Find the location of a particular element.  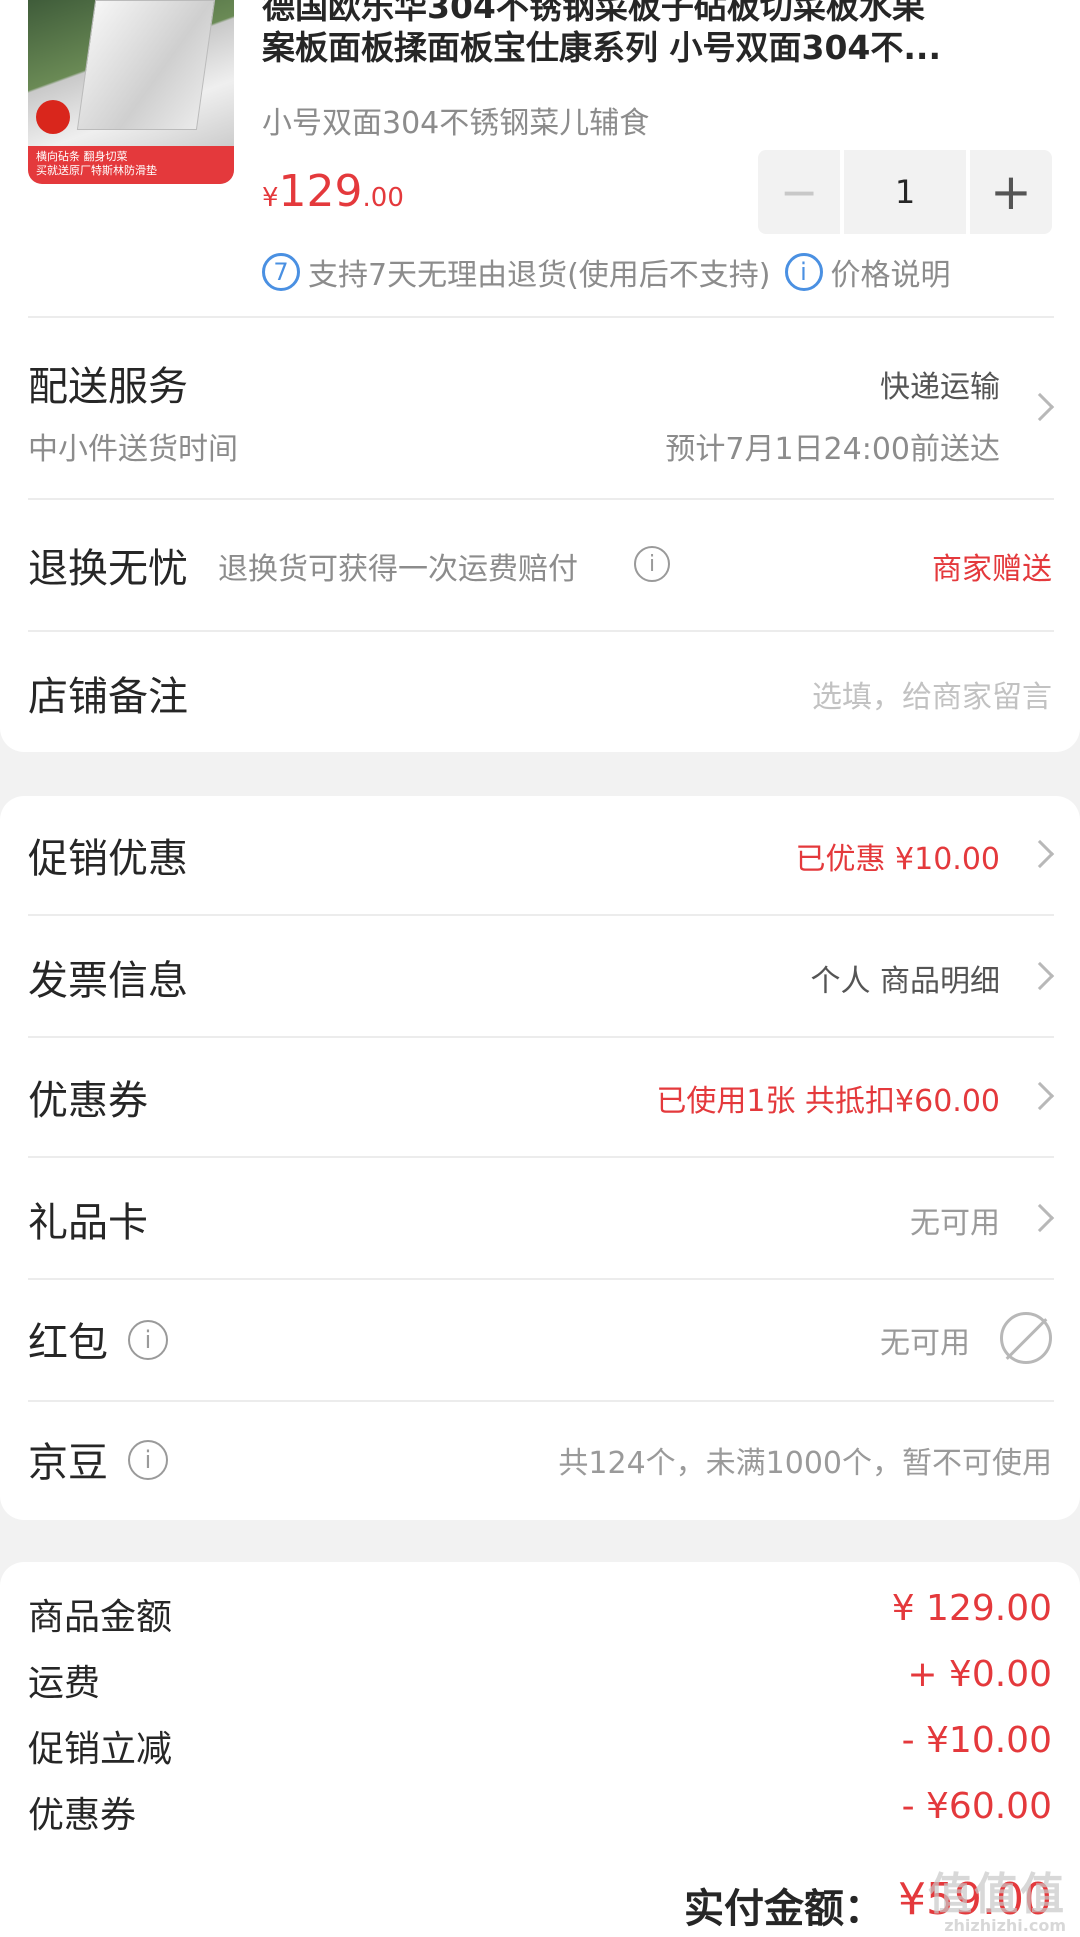

watermark-domain: zhizhizhi.com is located at coordinates (1005, 1925).